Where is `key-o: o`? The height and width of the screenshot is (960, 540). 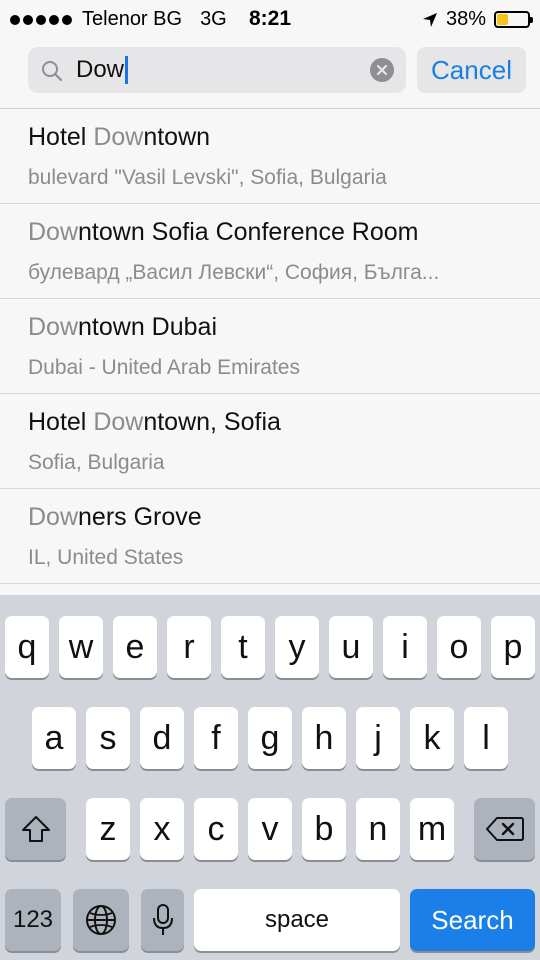
key-o: o is located at coordinates (459, 647).